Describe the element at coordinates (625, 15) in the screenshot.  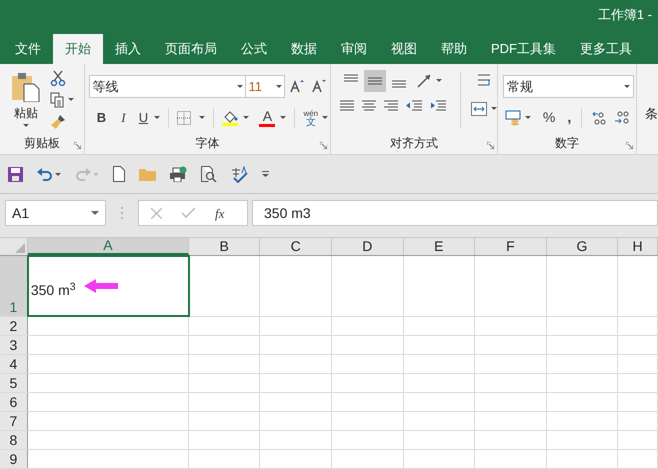
I see `window-title: 工作簿1 -` at that location.